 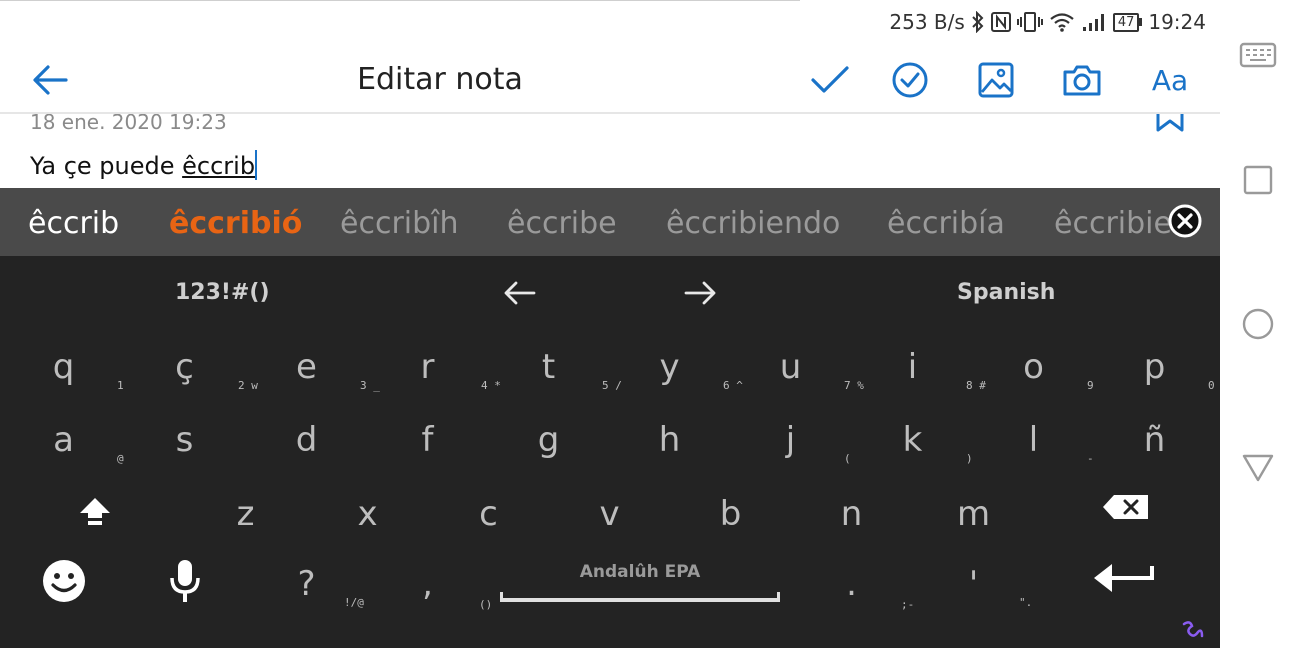 What do you see at coordinates (978, 22) in the screenshot?
I see `bluetooth-icon` at bounding box center [978, 22].